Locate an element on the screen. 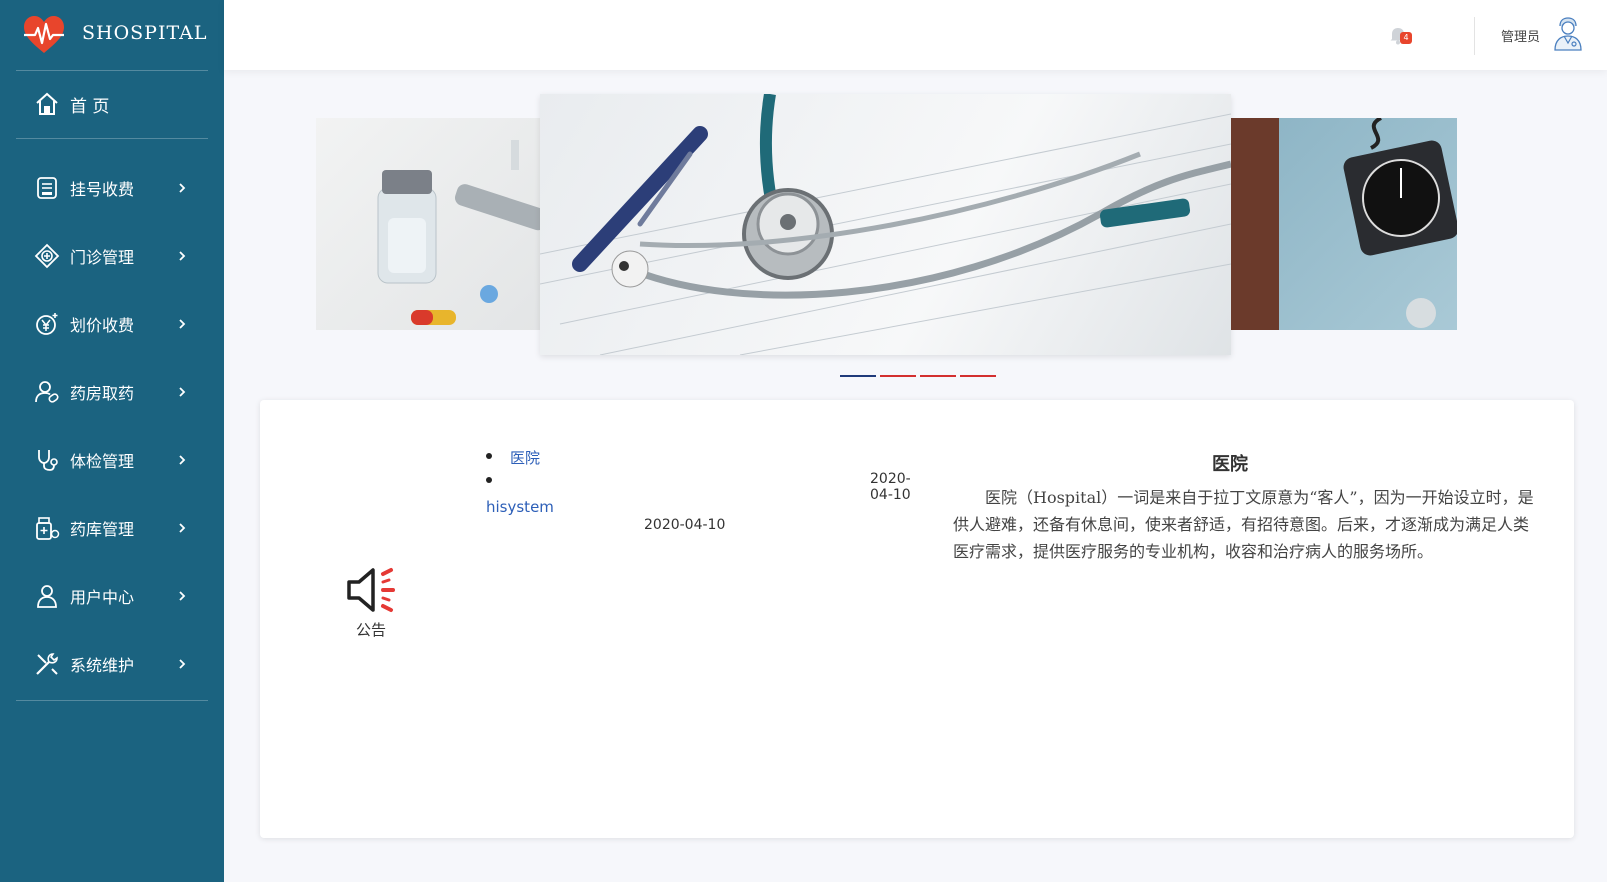 The image size is (1607, 882). brand: SHOSPITAL is located at coordinates (112, 35).